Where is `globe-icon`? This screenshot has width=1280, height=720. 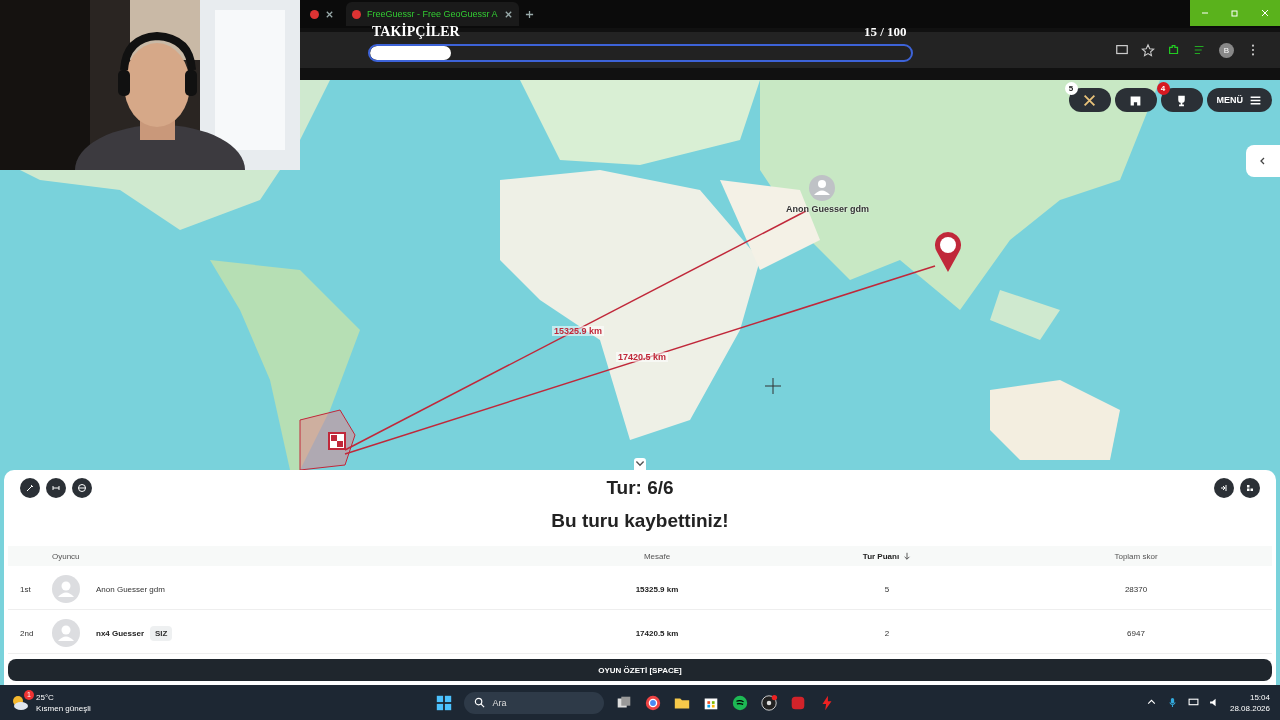 globe-icon is located at coordinates (82, 488).